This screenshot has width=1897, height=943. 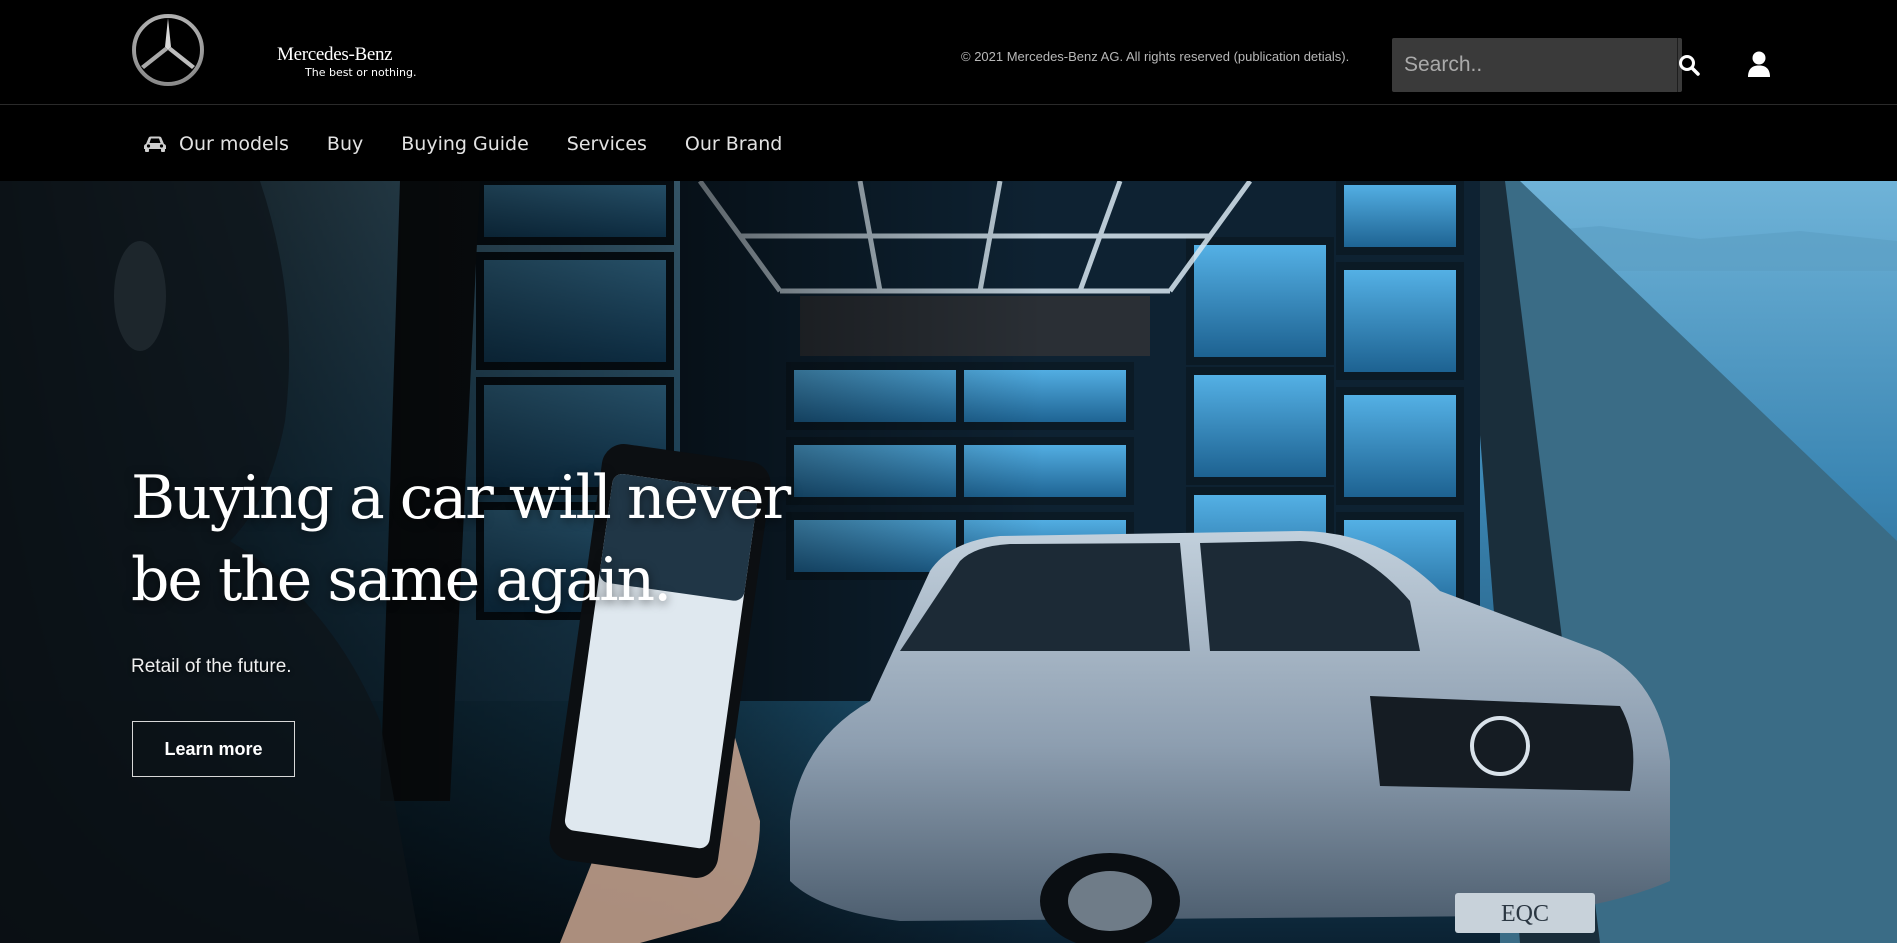 I want to click on search-input, so click(x=1534, y=65).